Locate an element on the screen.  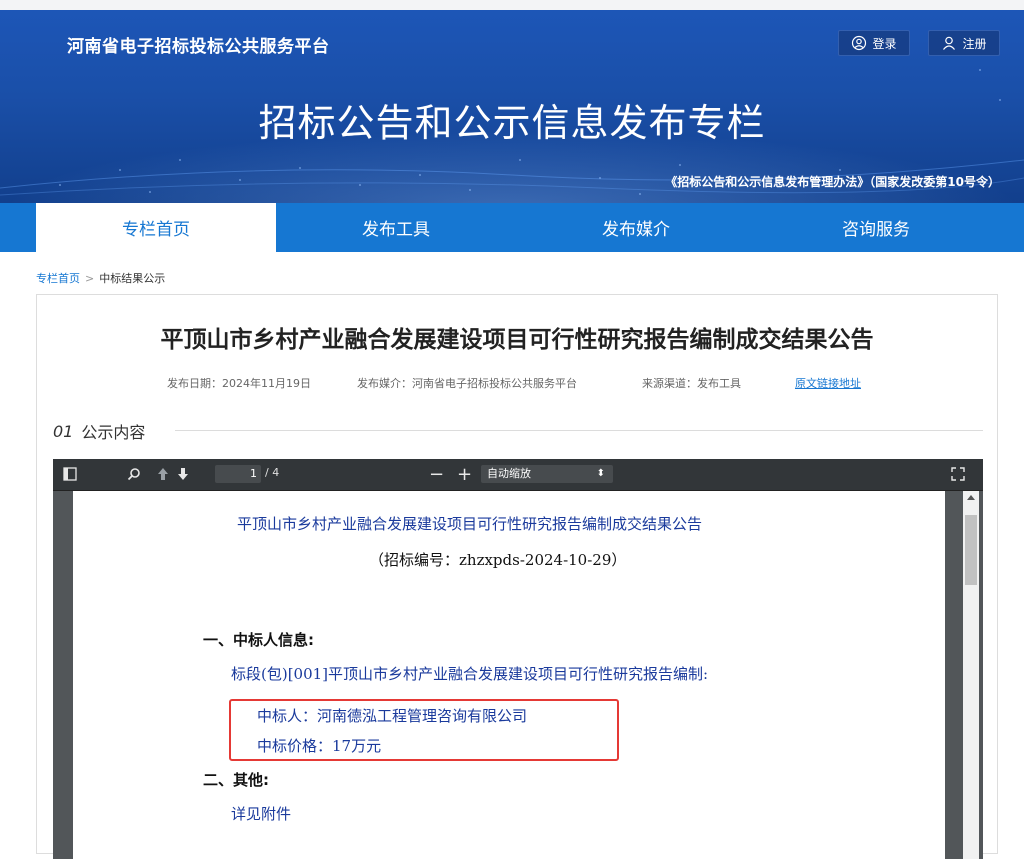
nav-item-home: 专栏首页 is located at coordinates (156, 227).